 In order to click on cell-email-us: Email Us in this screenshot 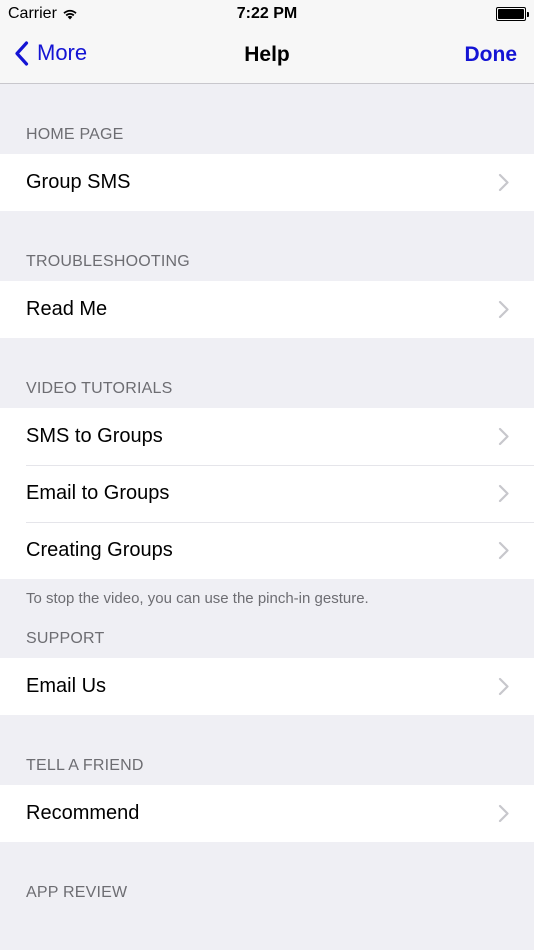, I will do `click(267, 686)`.